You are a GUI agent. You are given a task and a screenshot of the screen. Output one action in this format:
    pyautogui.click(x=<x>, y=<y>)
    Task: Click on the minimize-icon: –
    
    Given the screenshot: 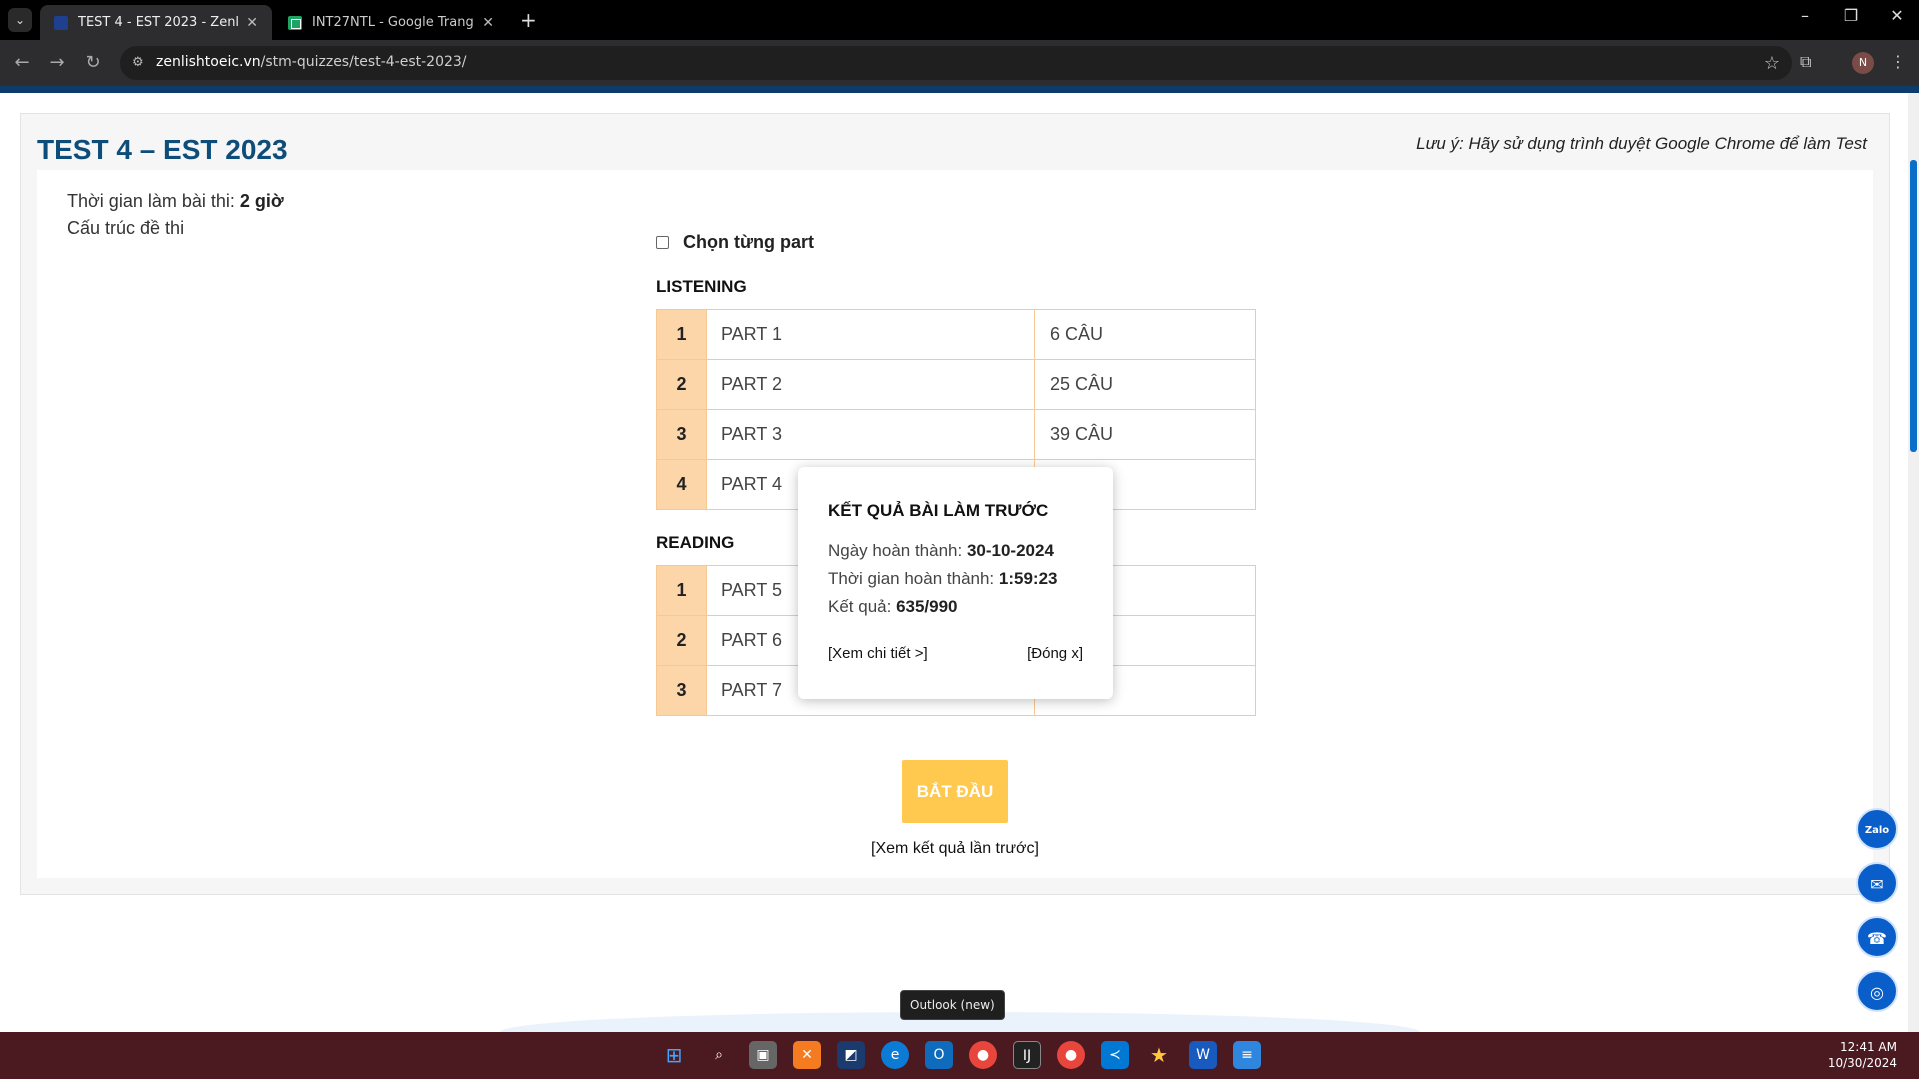 What is the action you would take?
    pyautogui.click(x=1805, y=15)
    